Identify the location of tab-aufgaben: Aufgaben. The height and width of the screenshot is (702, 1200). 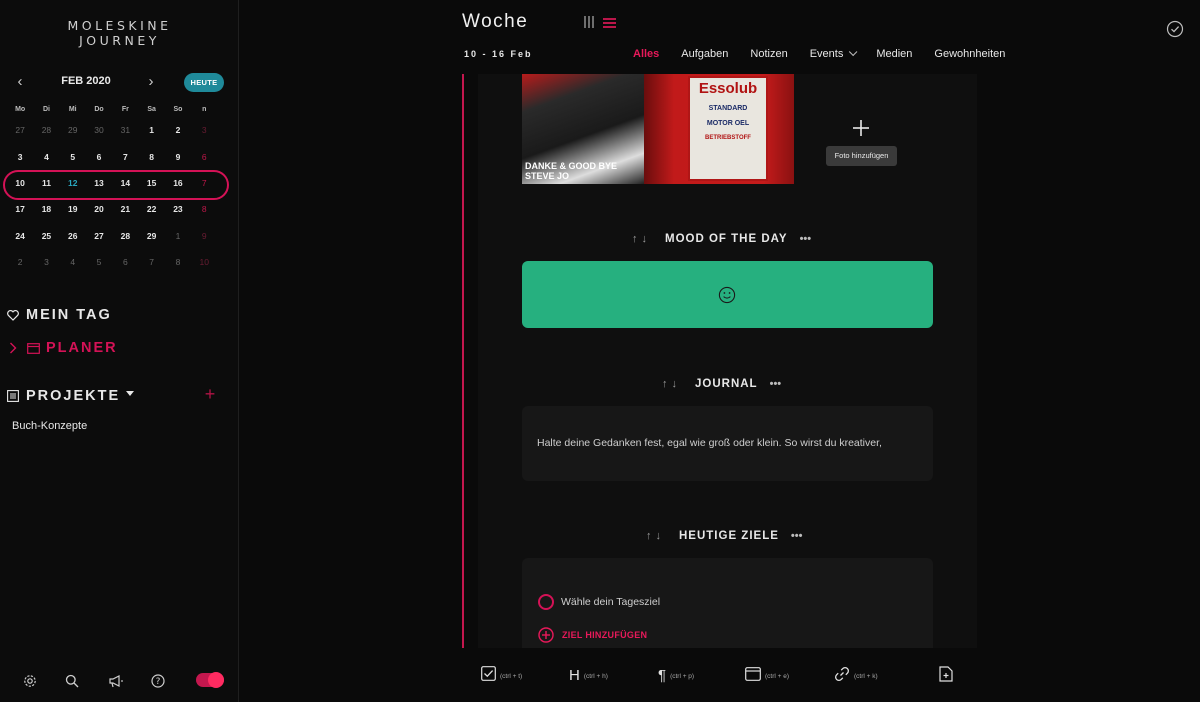
(704, 54).